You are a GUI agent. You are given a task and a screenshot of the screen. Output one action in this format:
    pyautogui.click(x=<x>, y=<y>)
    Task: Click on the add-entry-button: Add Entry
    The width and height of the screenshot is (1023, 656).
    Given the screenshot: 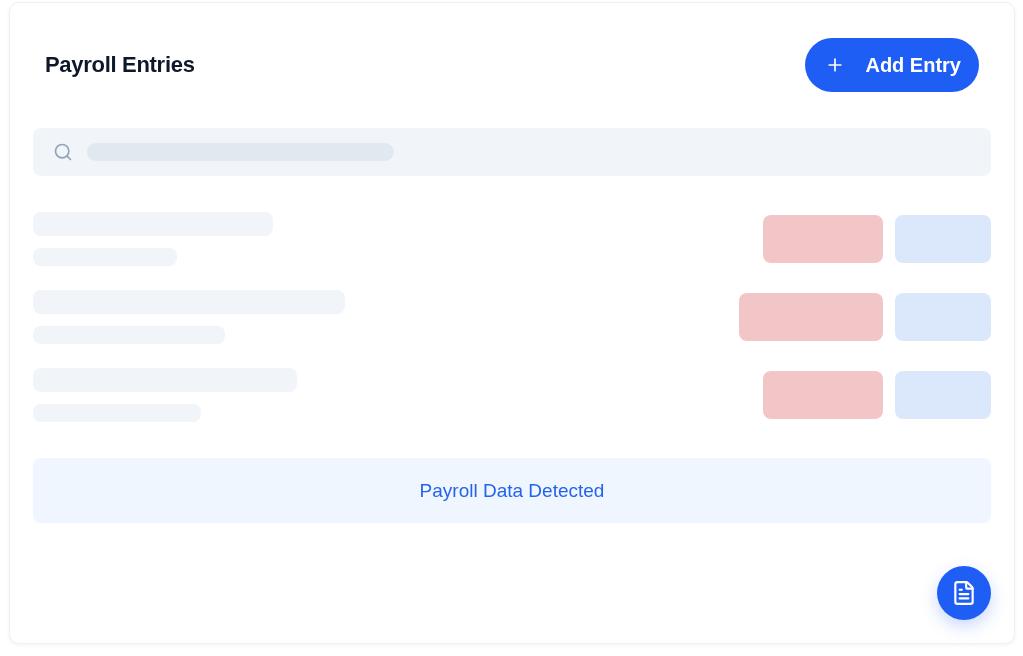 What is the action you would take?
    pyautogui.click(x=892, y=65)
    